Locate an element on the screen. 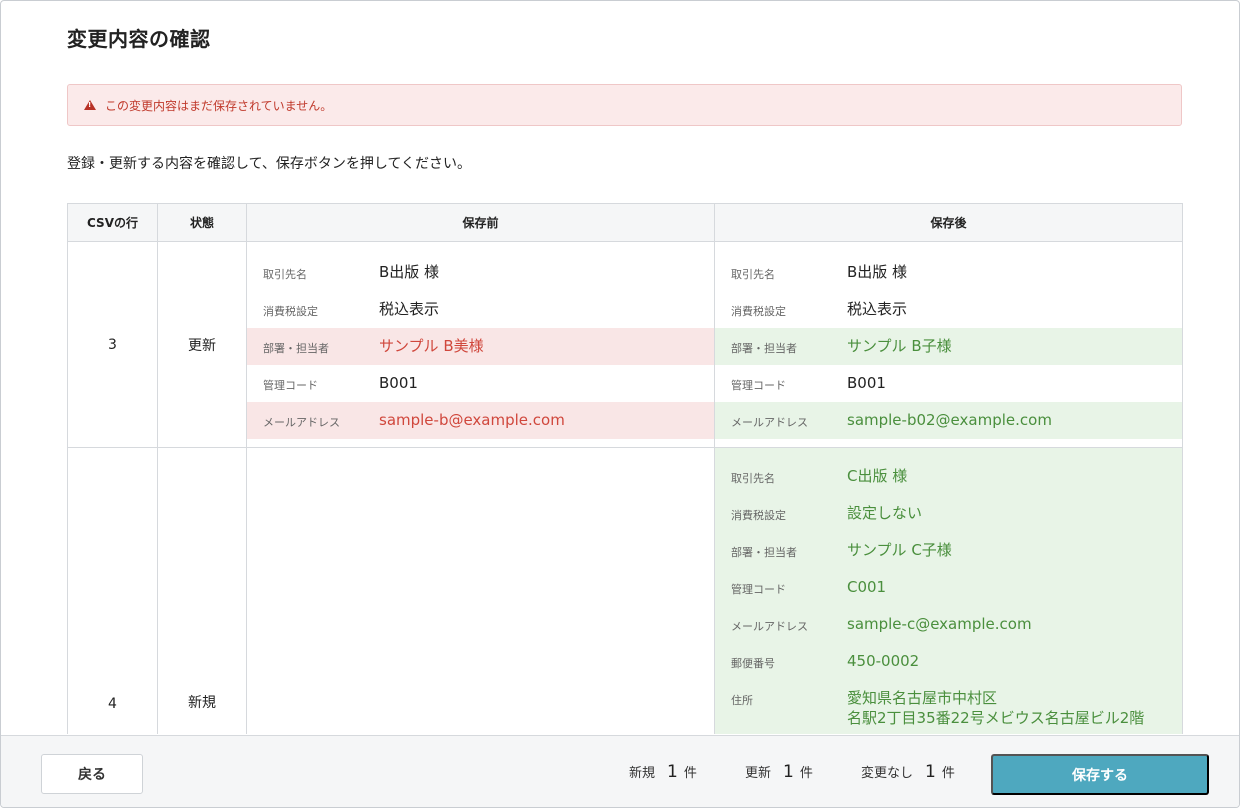 This screenshot has width=1240, height=808. field-row-address: 住所 愛知県名古屋市中村区 名駅2丁目35番22号メビウス名古屋ビル2階 is located at coordinates (948, 707).